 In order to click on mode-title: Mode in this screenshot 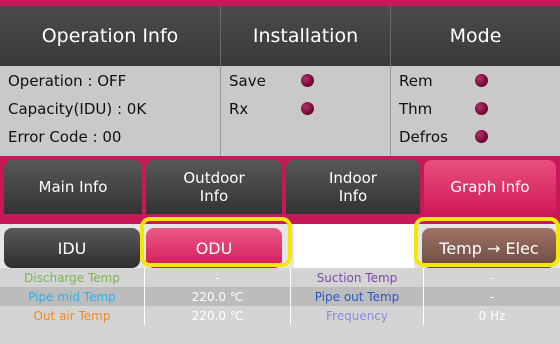, I will do `click(475, 36)`.